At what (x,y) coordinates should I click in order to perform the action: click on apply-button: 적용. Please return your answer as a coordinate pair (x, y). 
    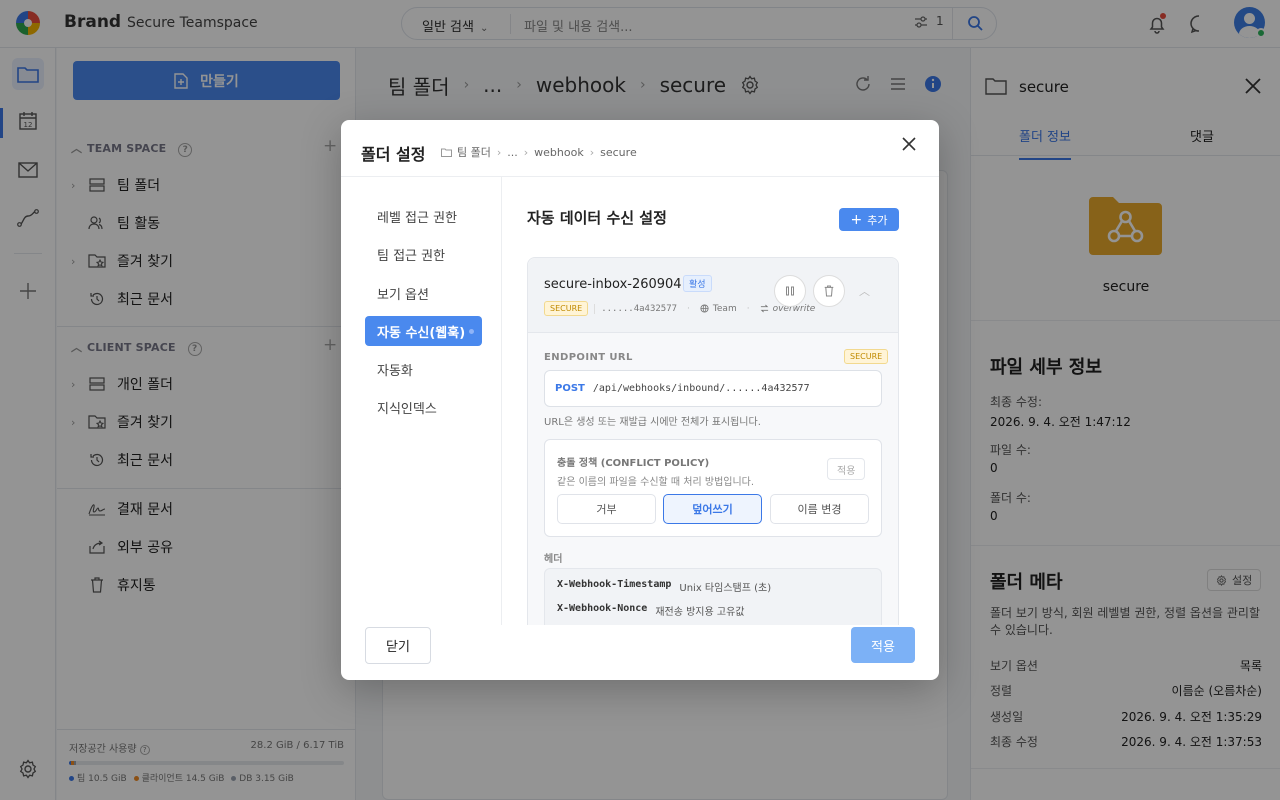
    Looking at the image, I should click on (883, 645).